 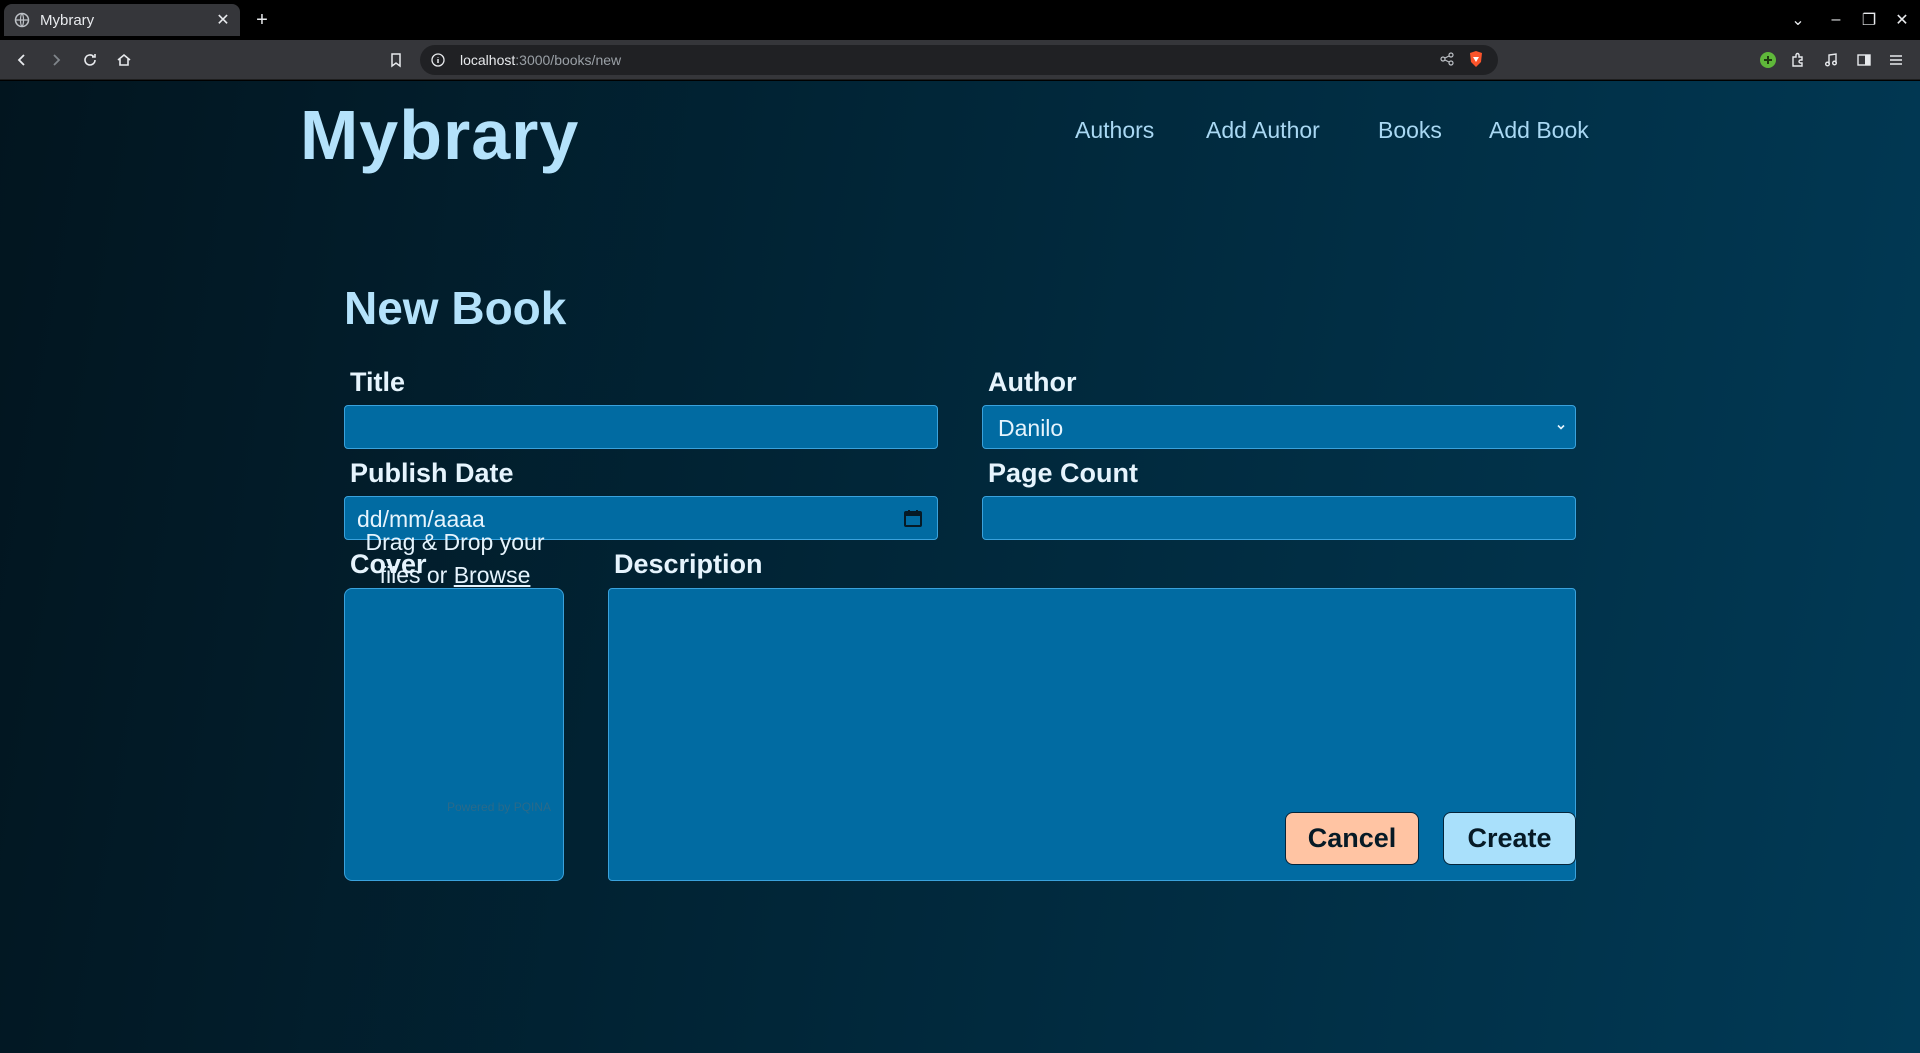 I want to click on nav-add-author: Add Author, so click(x=1263, y=130).